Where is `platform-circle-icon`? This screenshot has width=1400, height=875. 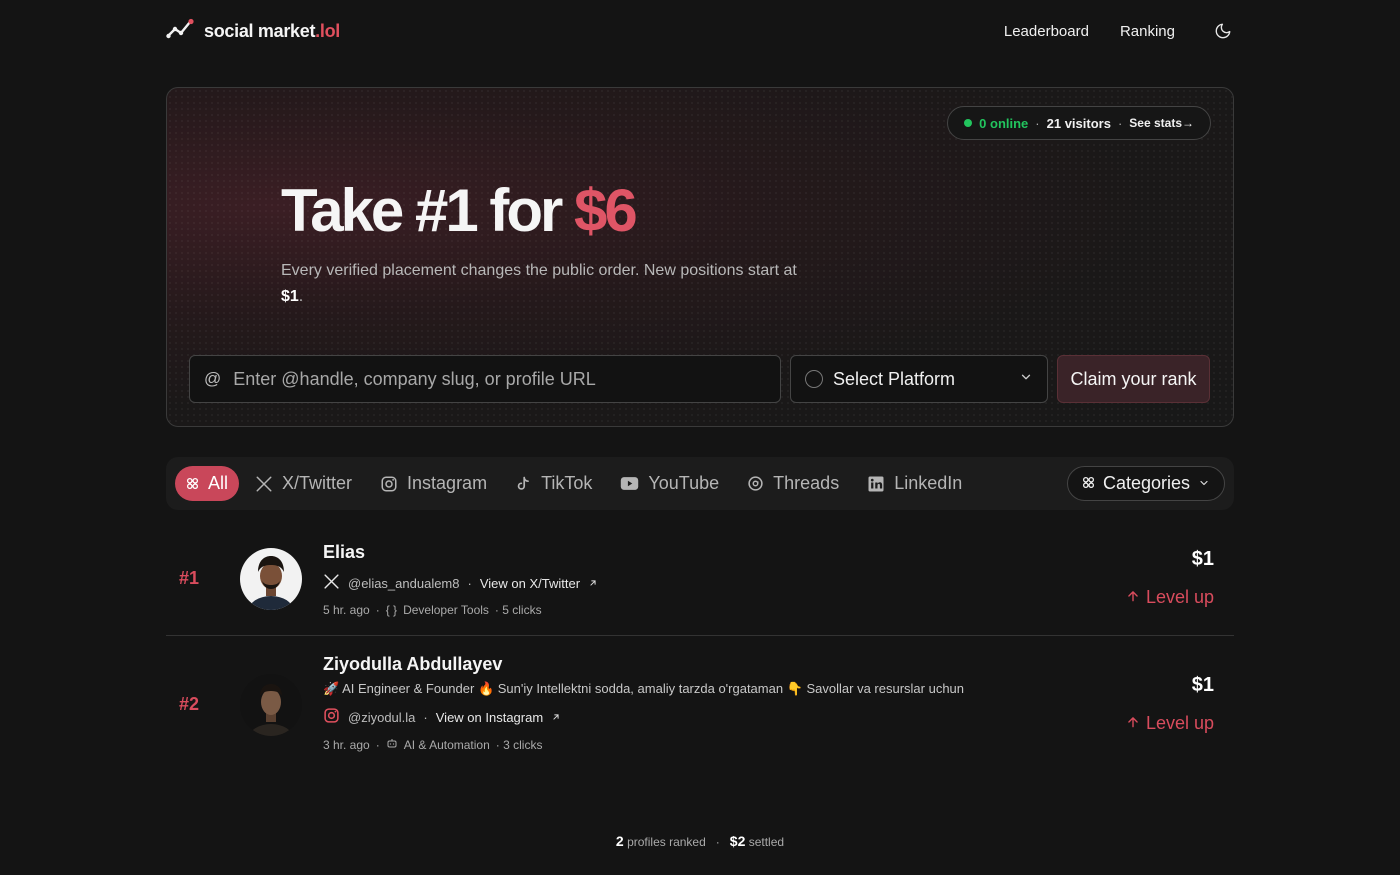
platform-circle-icon is located at coordinates (814, 379).